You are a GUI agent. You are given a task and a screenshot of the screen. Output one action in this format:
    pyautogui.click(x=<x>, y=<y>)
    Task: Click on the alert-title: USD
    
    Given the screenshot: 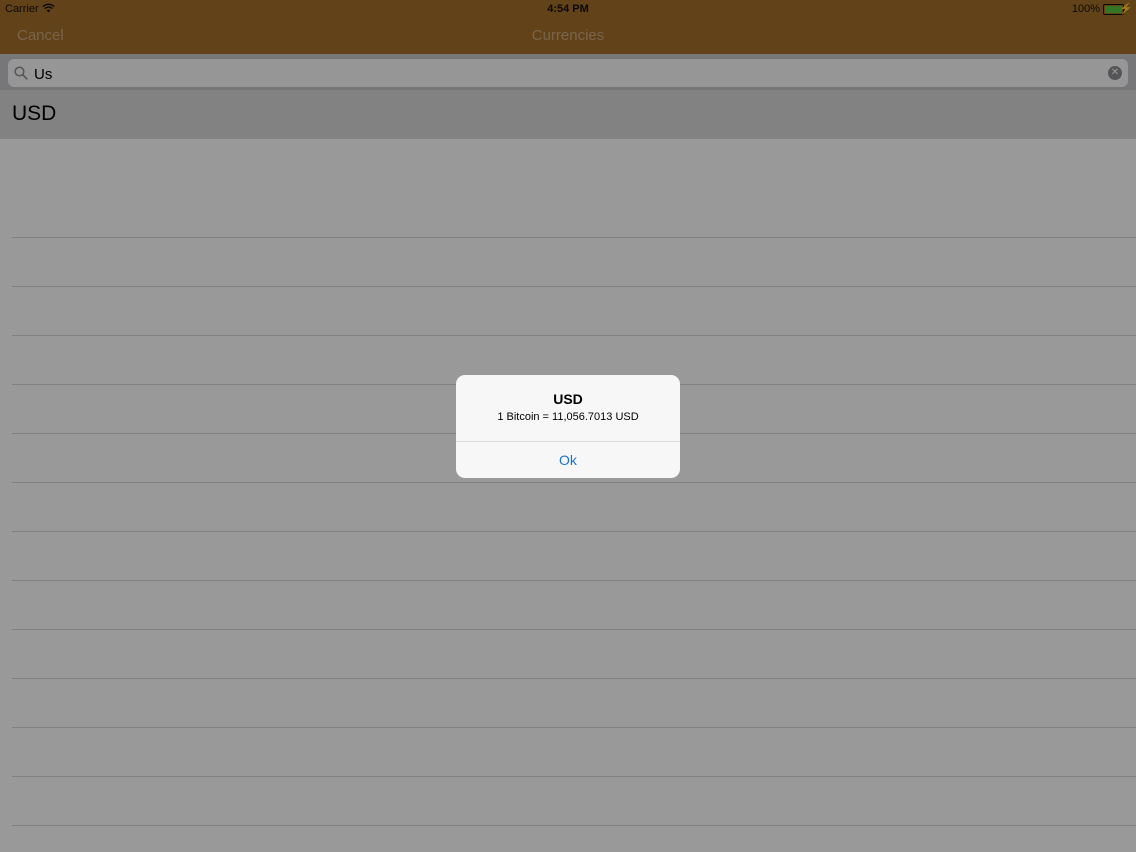 What is the action you would take?
    pyautogui.click(x=568, y=399)
    